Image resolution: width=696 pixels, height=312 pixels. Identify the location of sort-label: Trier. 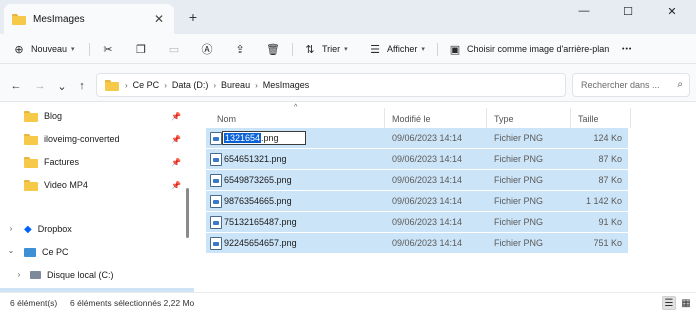
(331, 49).